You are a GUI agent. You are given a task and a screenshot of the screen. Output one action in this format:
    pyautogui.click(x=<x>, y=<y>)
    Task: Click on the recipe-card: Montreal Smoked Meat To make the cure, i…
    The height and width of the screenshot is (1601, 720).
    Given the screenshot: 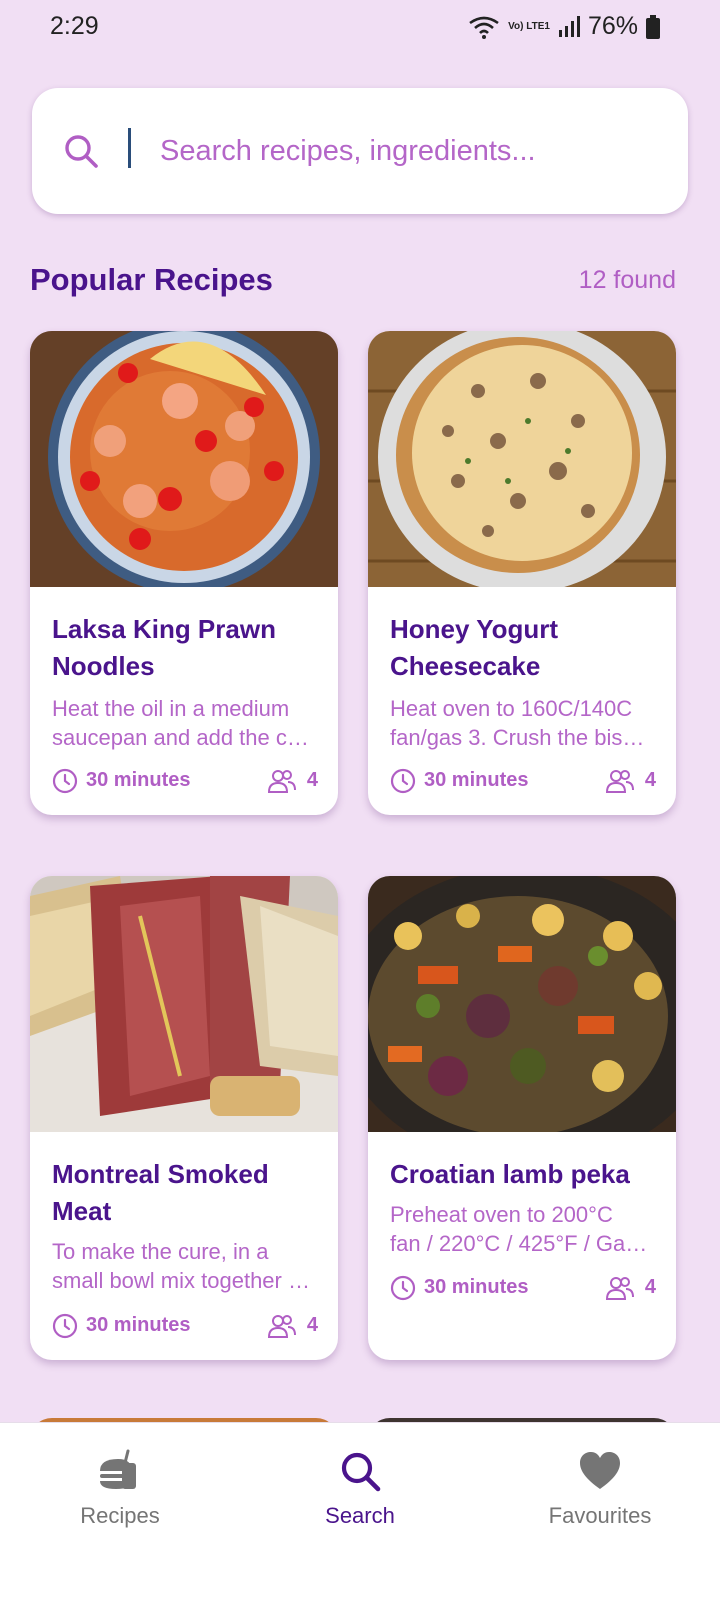 What is the action you would take?
    pyautogui.click(x=184, y=1118)
    